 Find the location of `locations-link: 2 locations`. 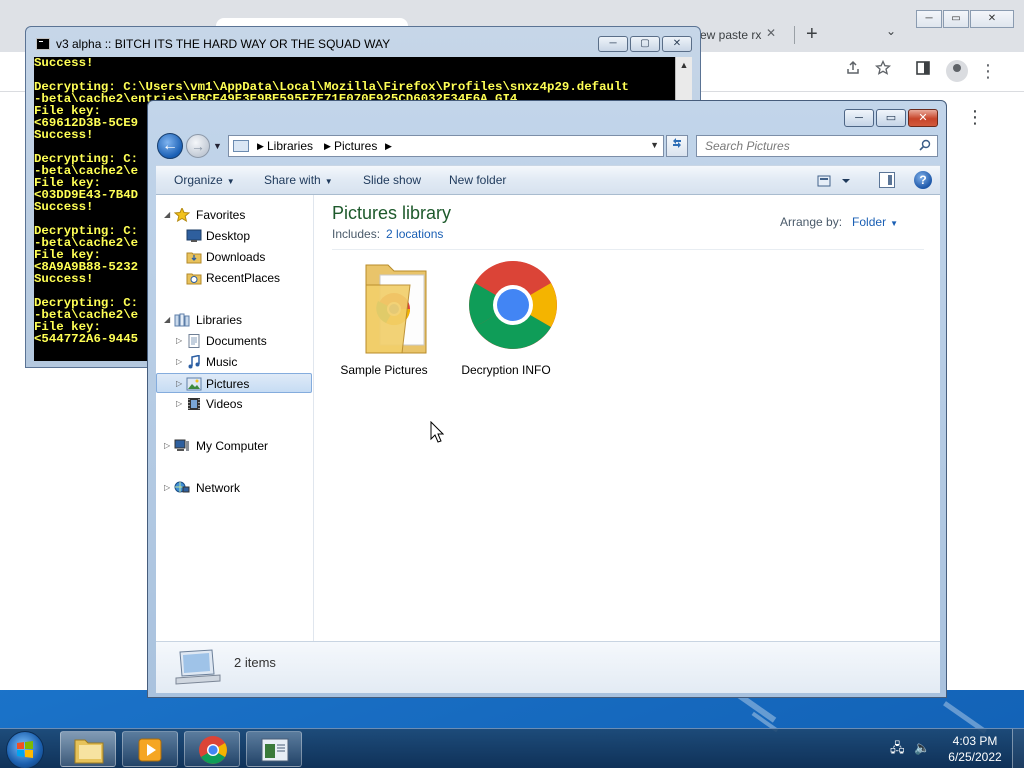

locations-link: 2 locations is located at coordinates (414, 234).